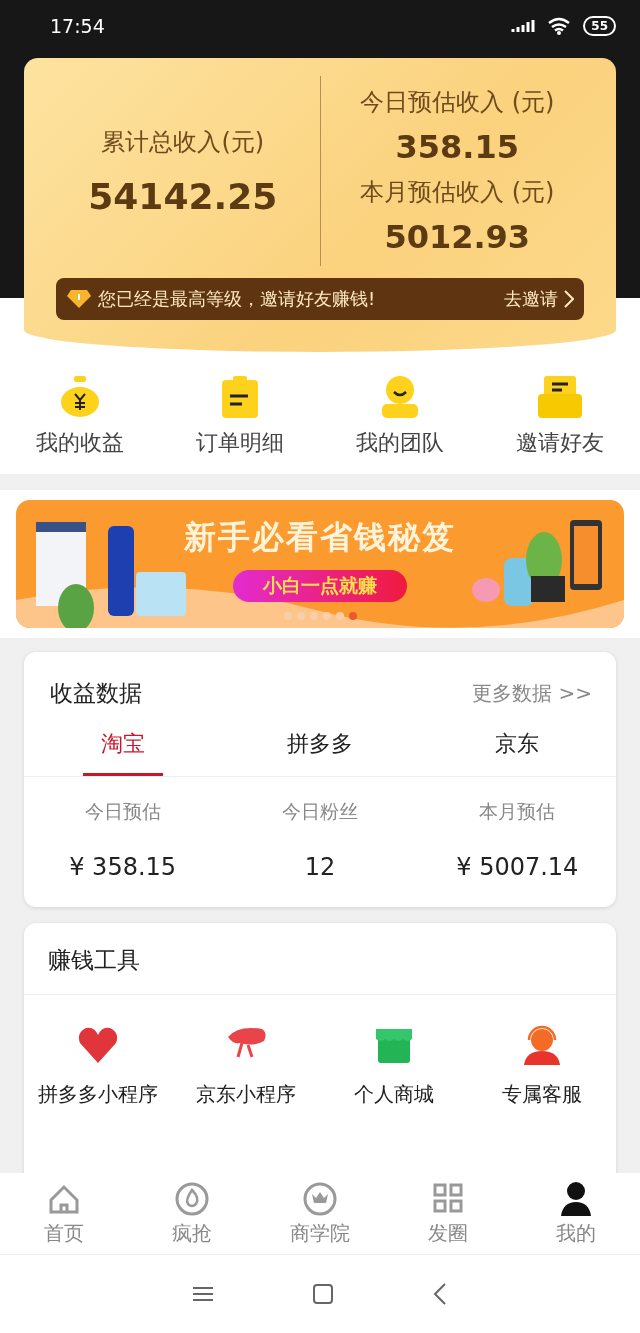 This screenshot has width=640, height=1333. Describe the element at coordinates (122, 811) in the screenshot. I see `metric-label: 今日预估` at that location.